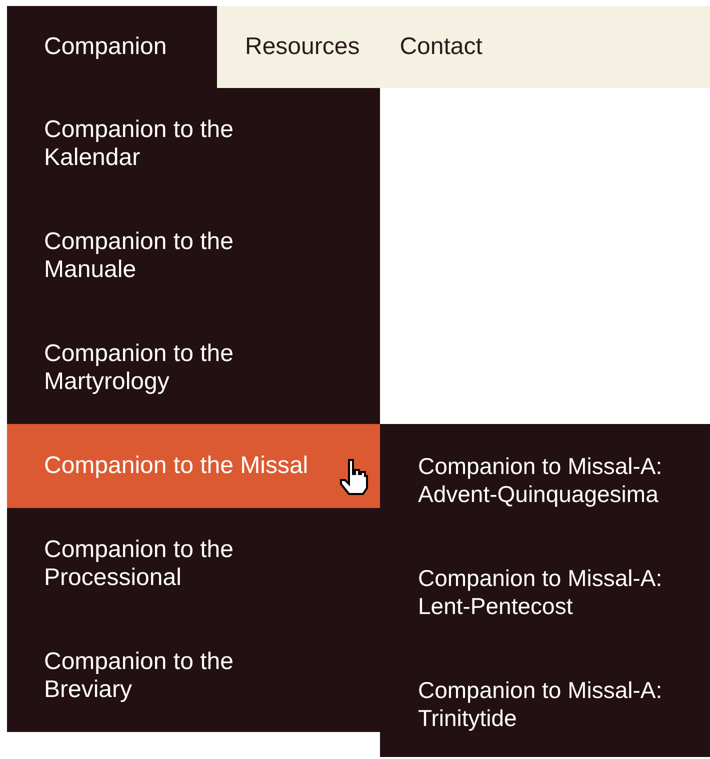  What do you see at coordinates (193, 676) in the screenshot?
I see `menu-item: Companion to the Breviary` at bounding box center [193, 676].